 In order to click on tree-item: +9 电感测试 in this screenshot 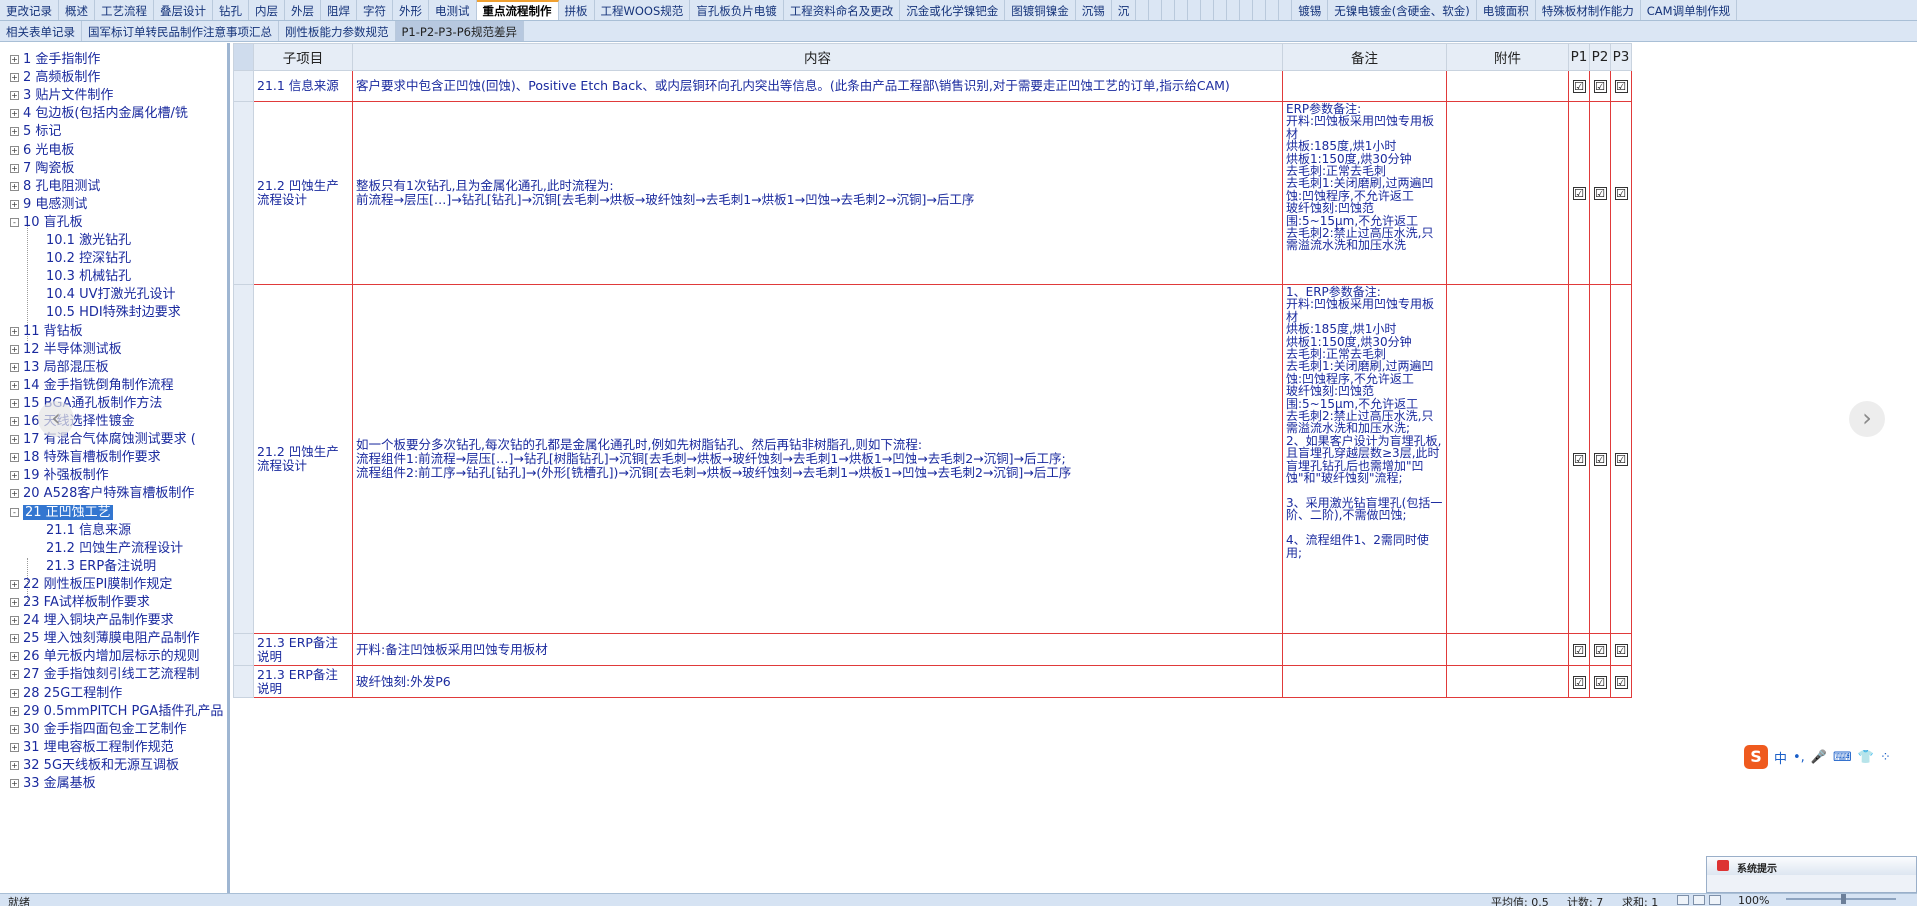, I will do `click(48, 202)`.